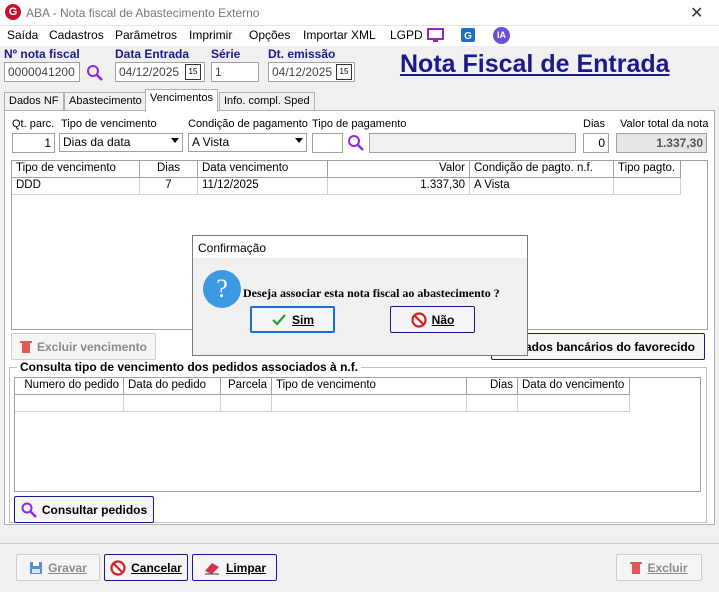  I want to click on gravar-button: Gravar, so click(58, 567).